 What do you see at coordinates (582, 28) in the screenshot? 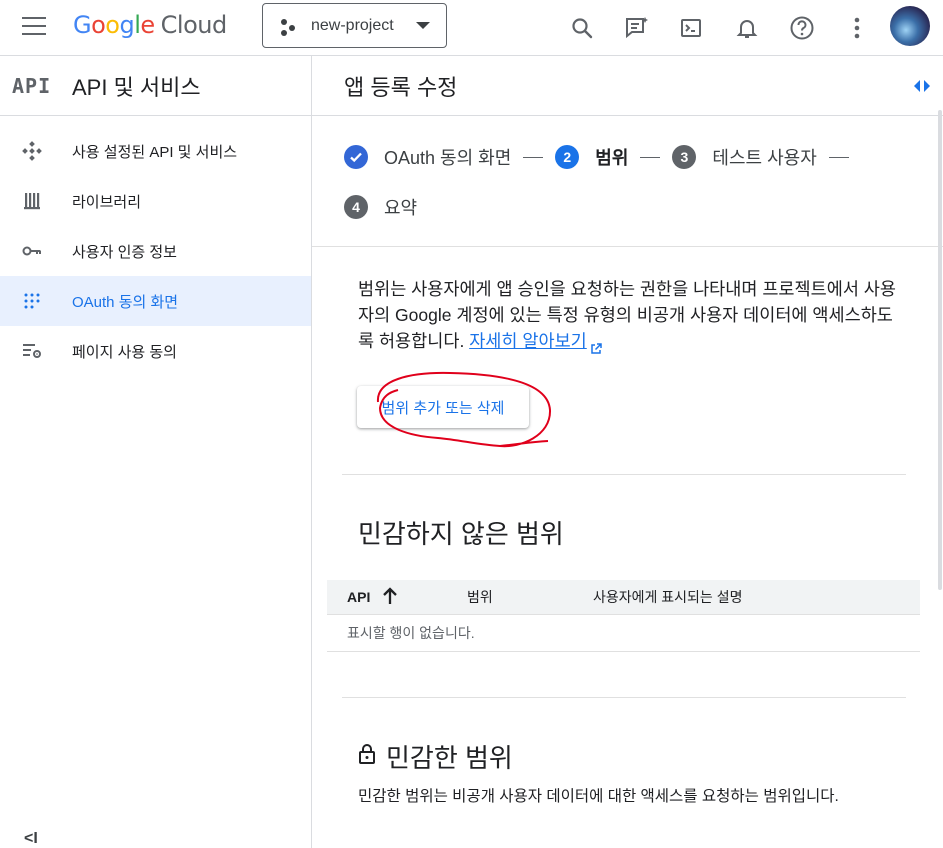
I see `search-icon` at bounding box center [582, 28].